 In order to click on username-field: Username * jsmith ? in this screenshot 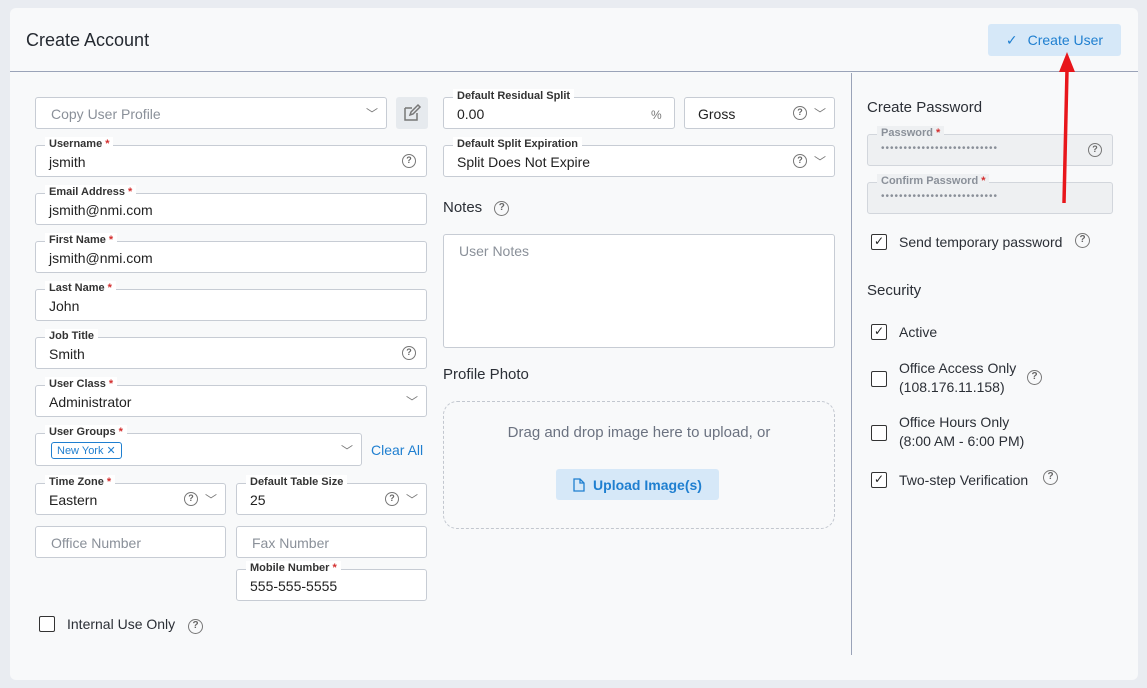, I will do `click(231, 157)`.